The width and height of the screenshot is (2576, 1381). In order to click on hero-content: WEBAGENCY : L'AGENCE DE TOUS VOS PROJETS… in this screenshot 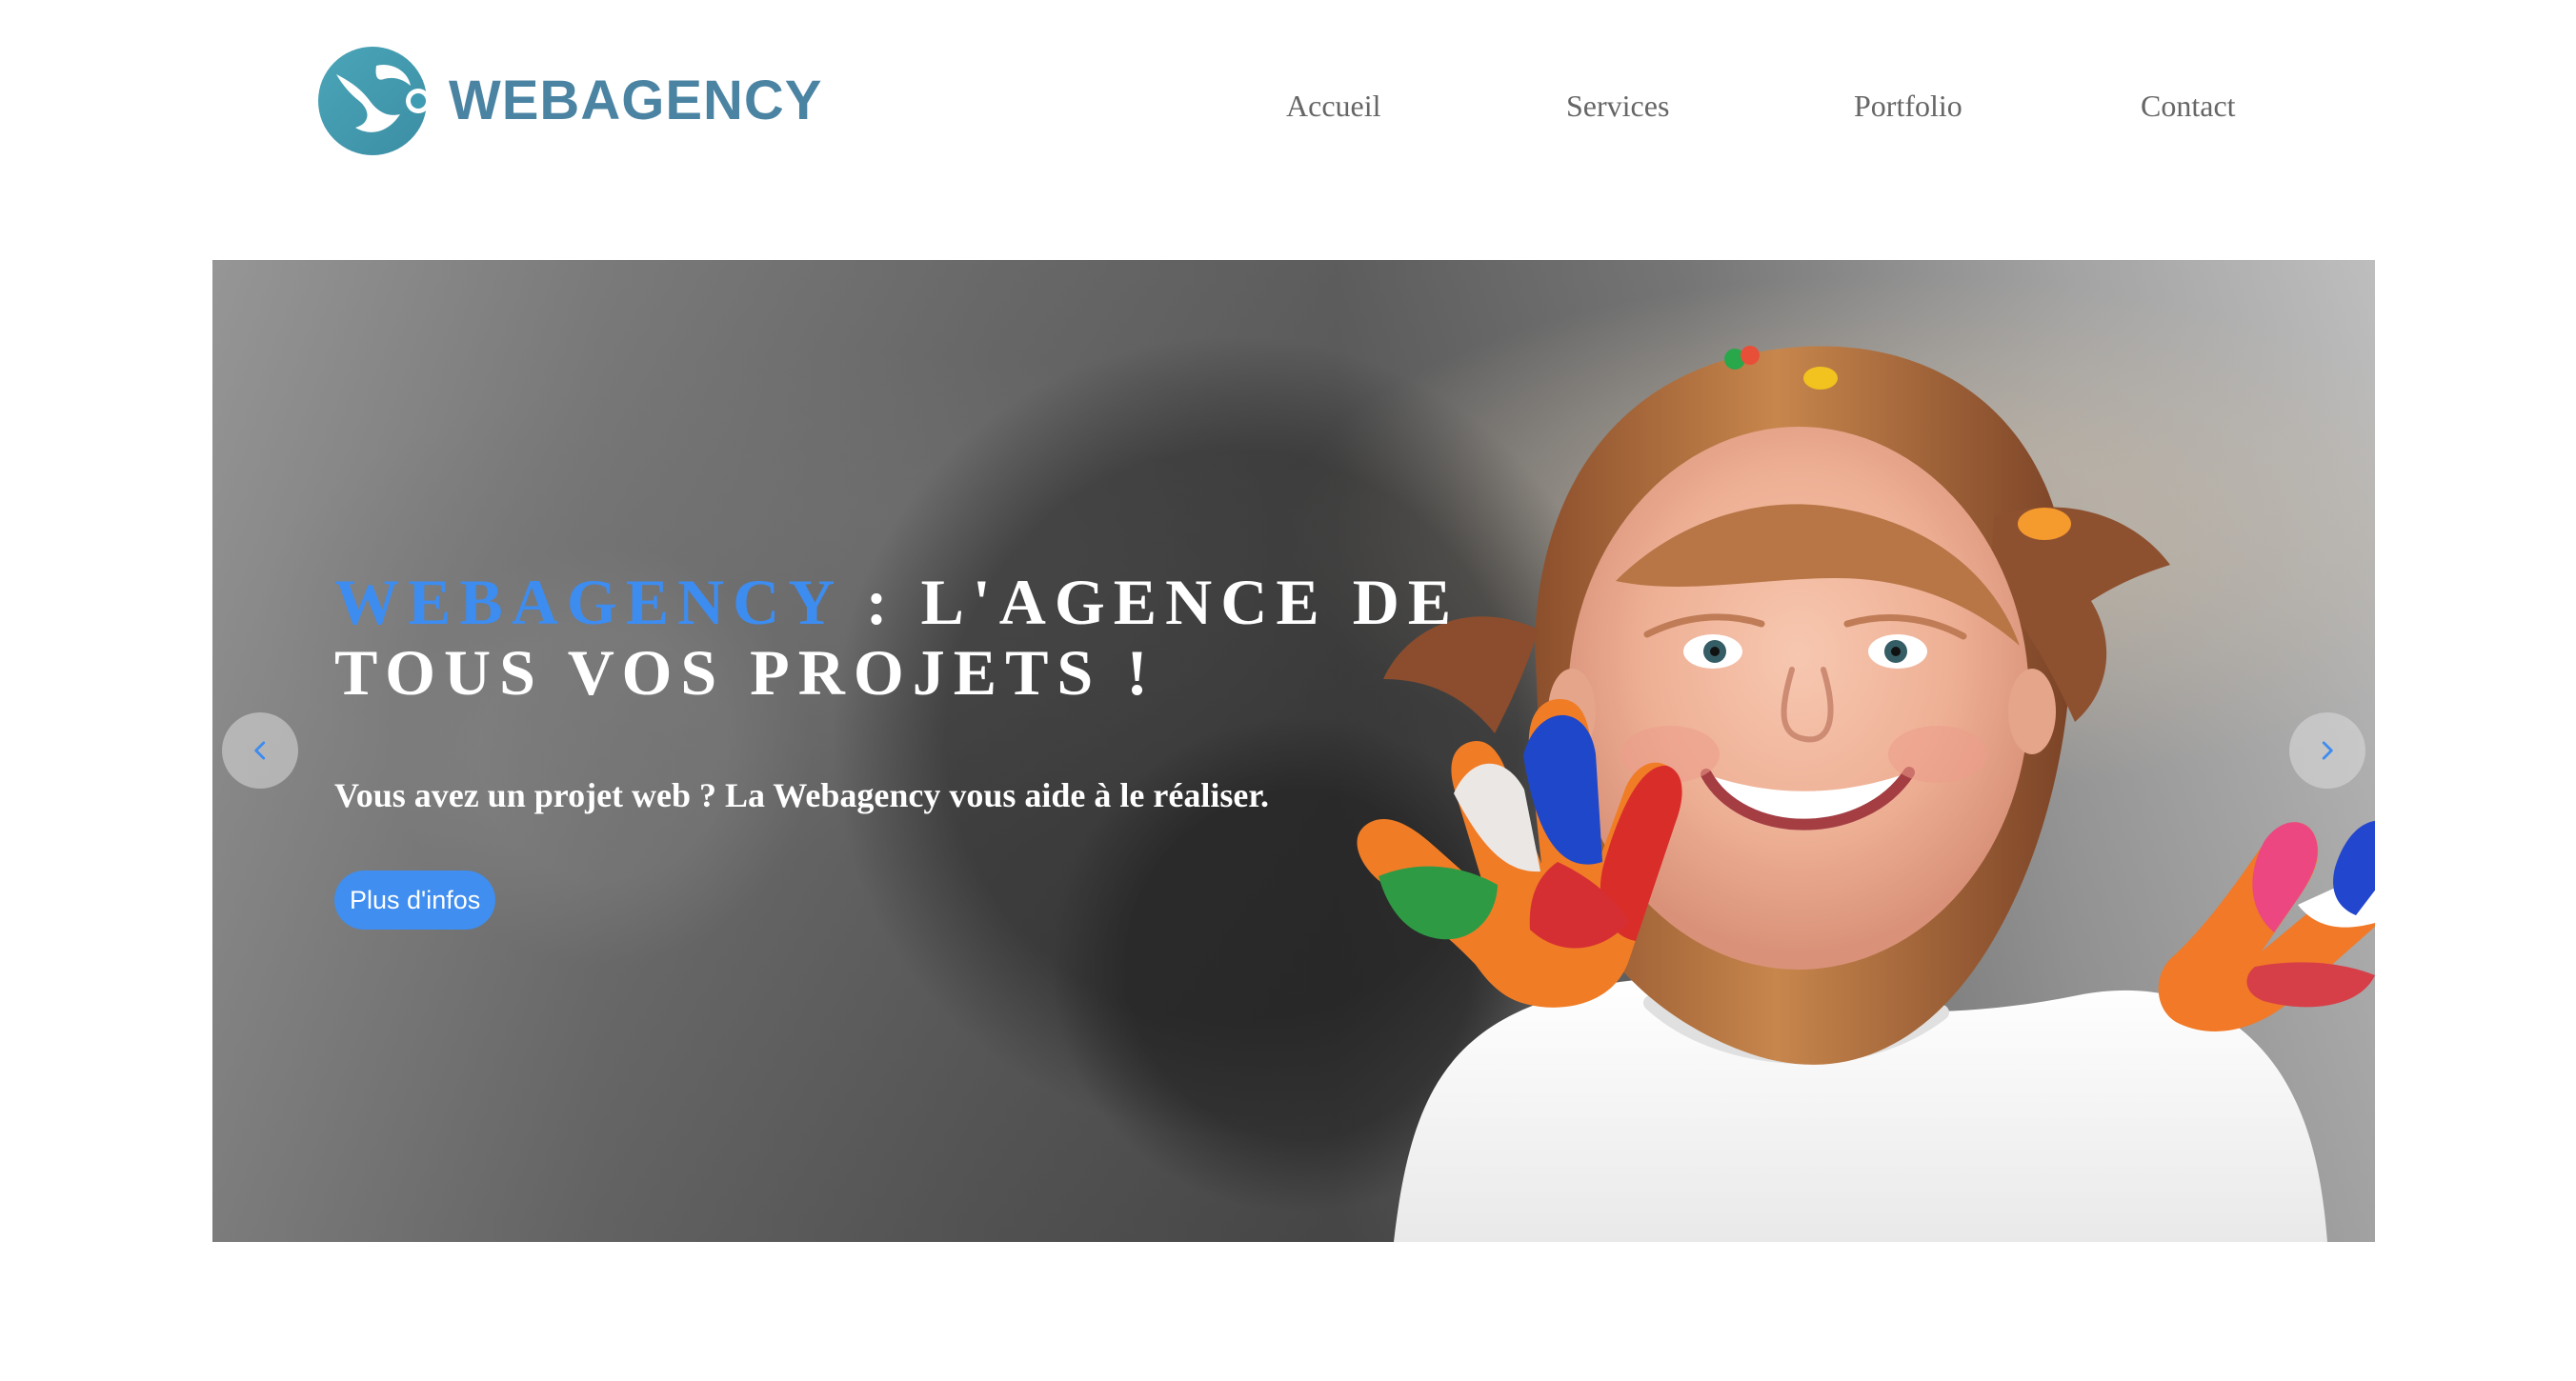, I will do `click(958, 691)`.